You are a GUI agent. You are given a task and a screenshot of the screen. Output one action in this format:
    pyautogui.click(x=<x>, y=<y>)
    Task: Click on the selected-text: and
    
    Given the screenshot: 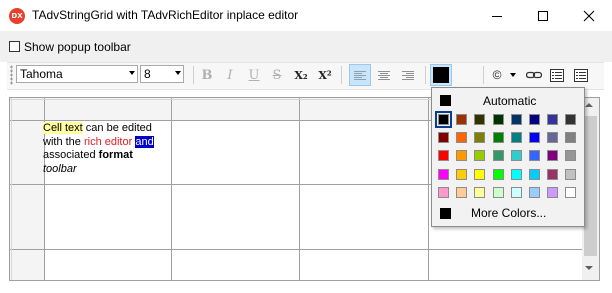 What is the action you would take?
    pyautogui.click(x=144, y=141)
    